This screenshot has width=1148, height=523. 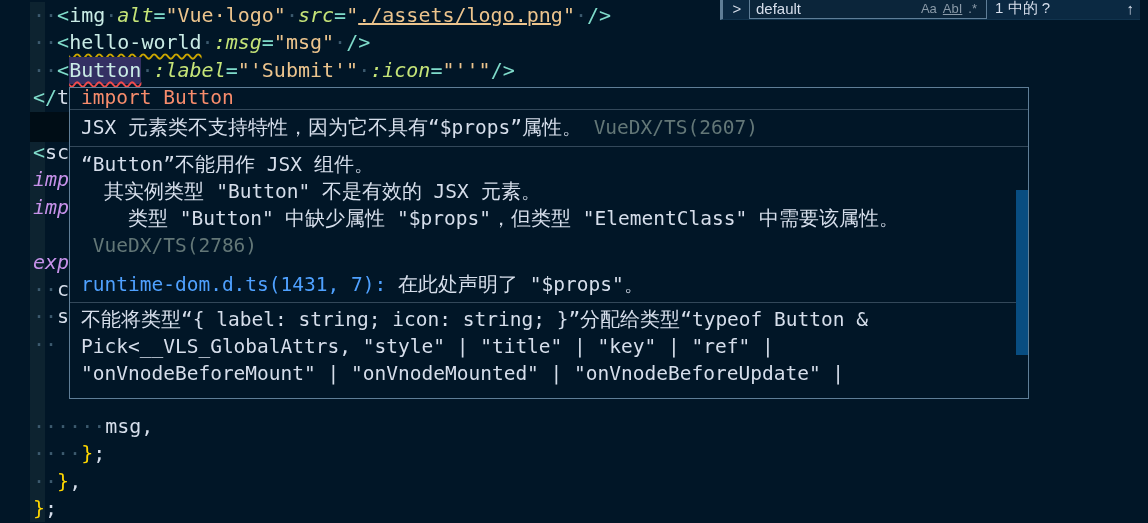 I want to click on hover-title: import Button, so click(x=157, y=98).